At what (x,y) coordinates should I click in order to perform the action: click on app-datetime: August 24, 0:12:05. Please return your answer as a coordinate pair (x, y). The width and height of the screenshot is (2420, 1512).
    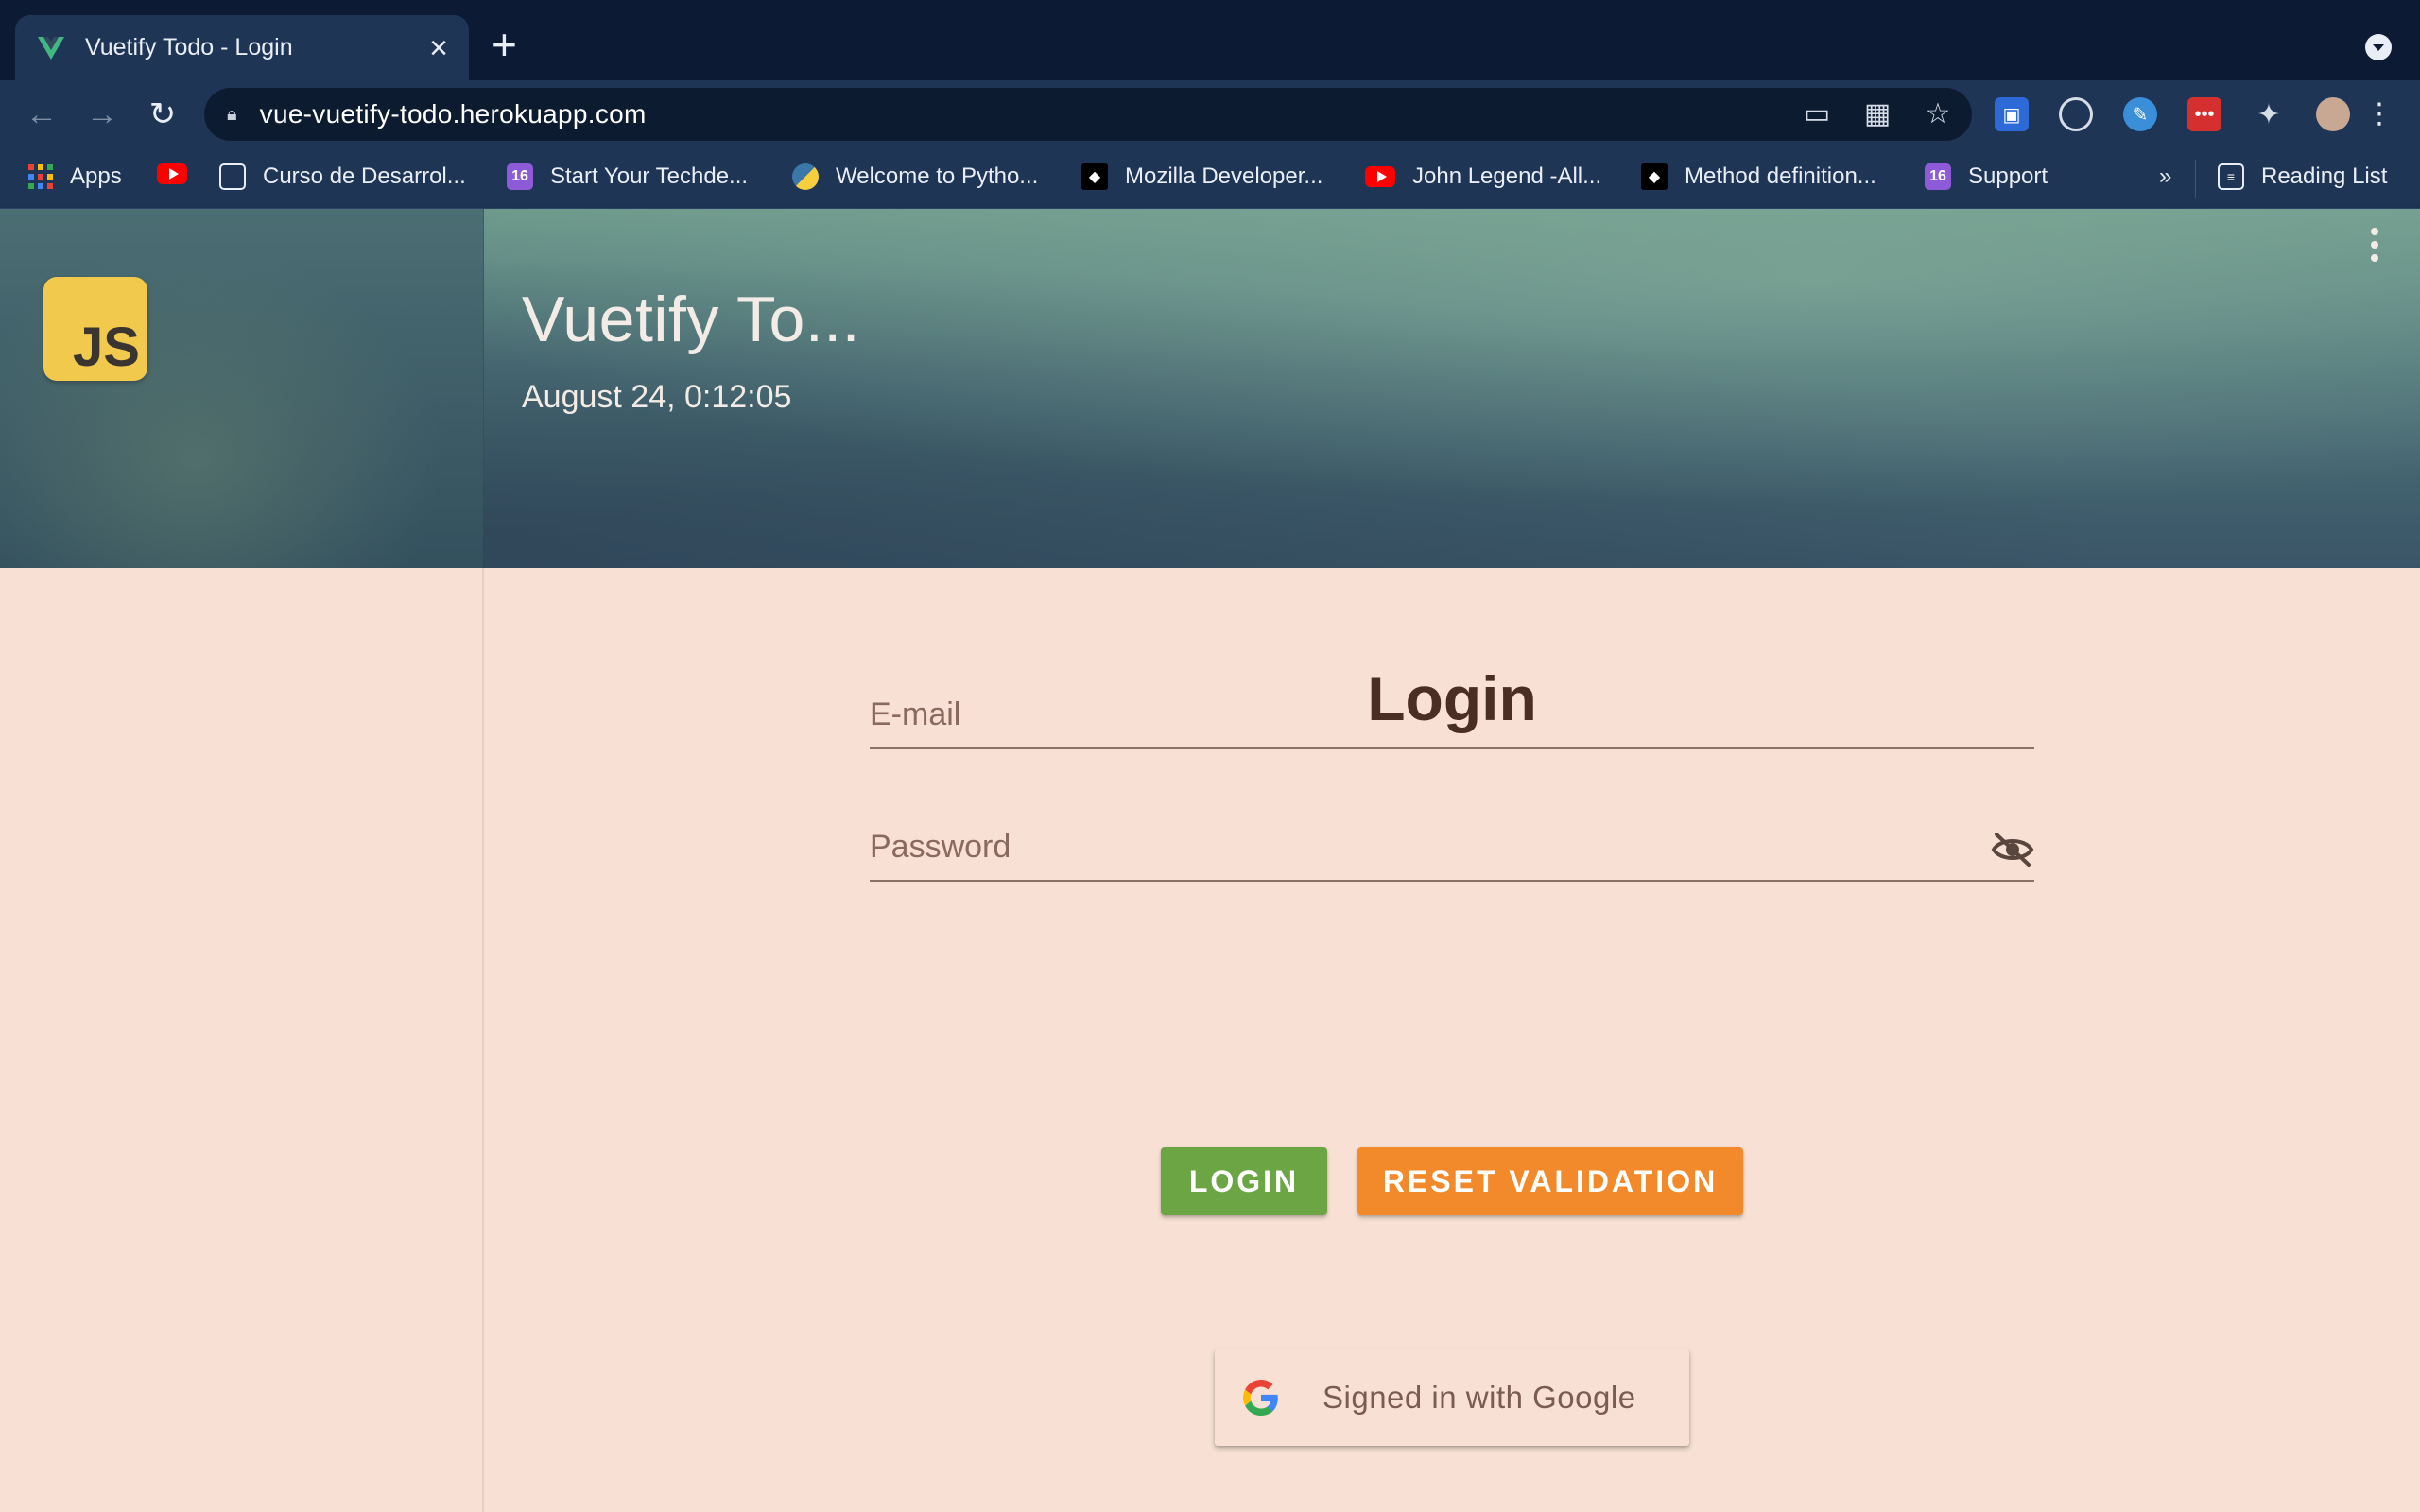
    Looking at the image, I should click on (657, 397).